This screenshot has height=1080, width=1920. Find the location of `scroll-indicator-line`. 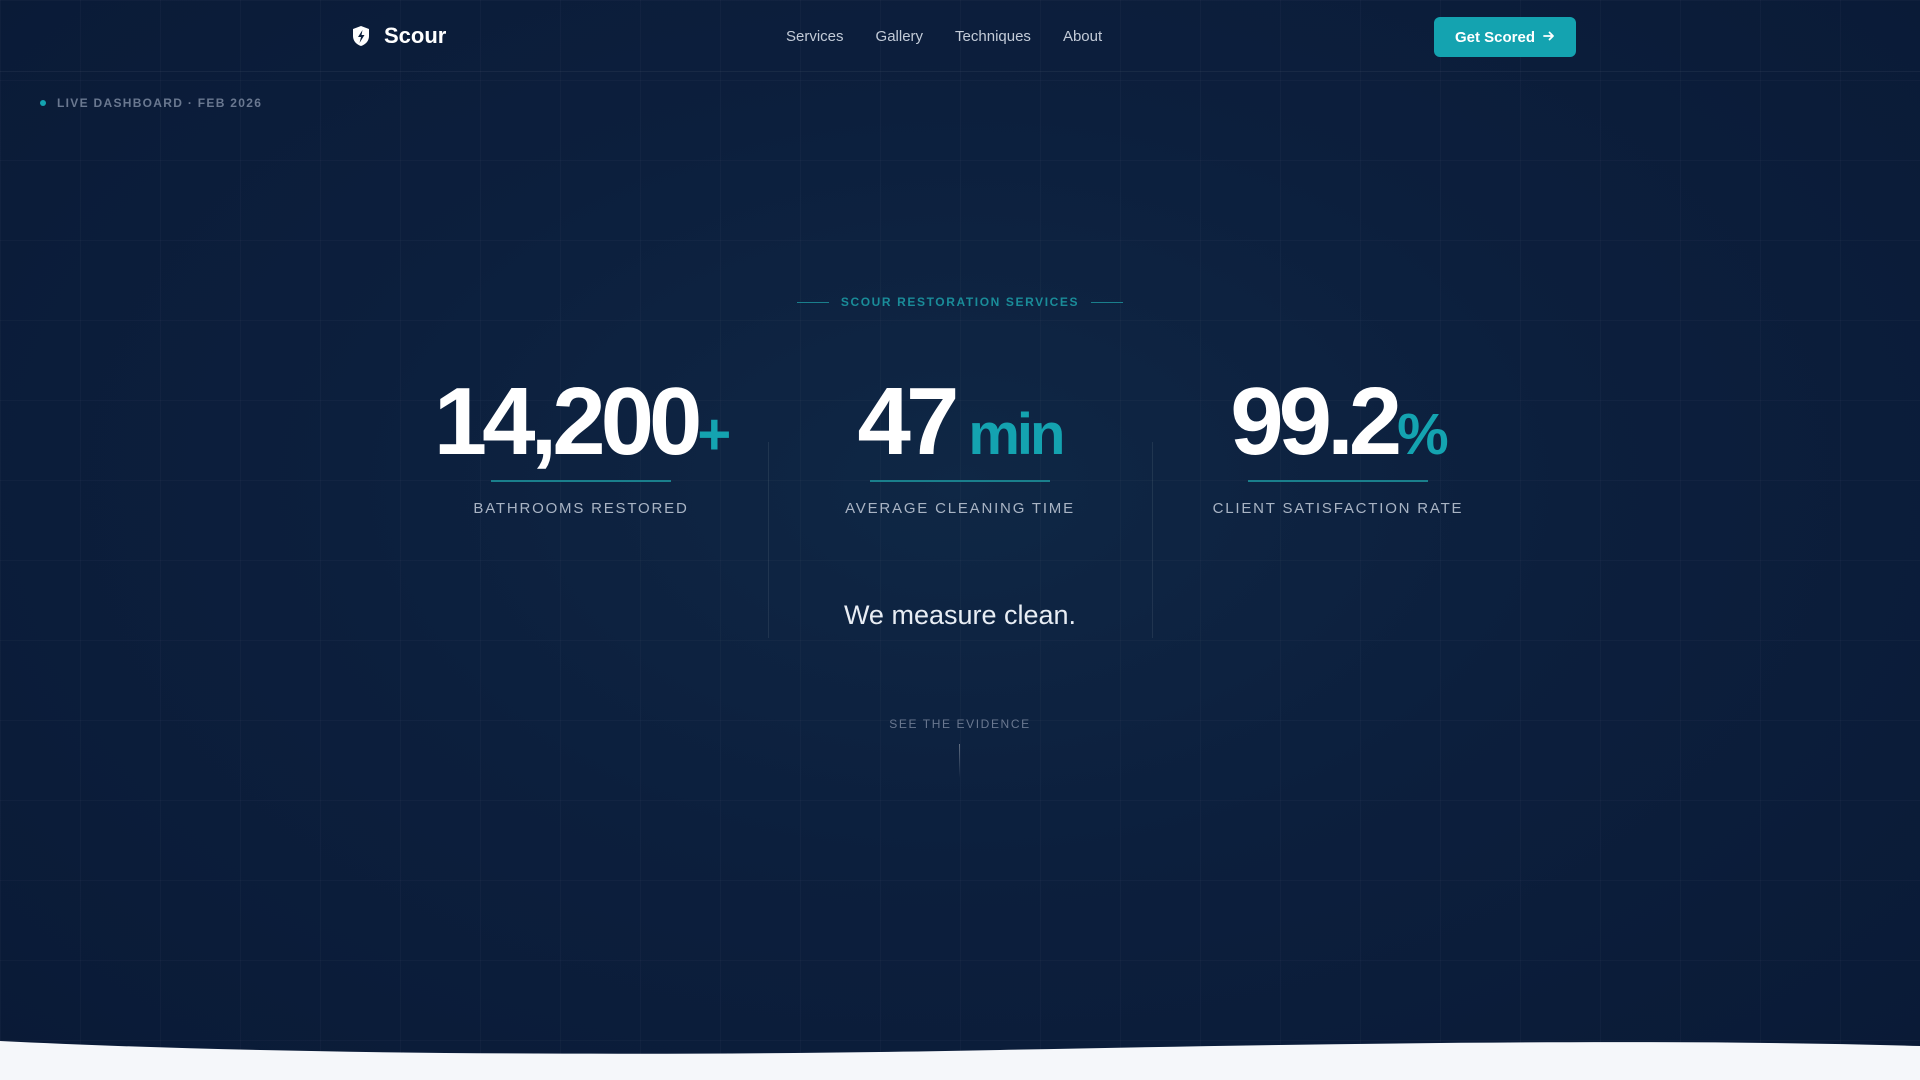

scroll-indicator-line is located at coordinates (959, 761).